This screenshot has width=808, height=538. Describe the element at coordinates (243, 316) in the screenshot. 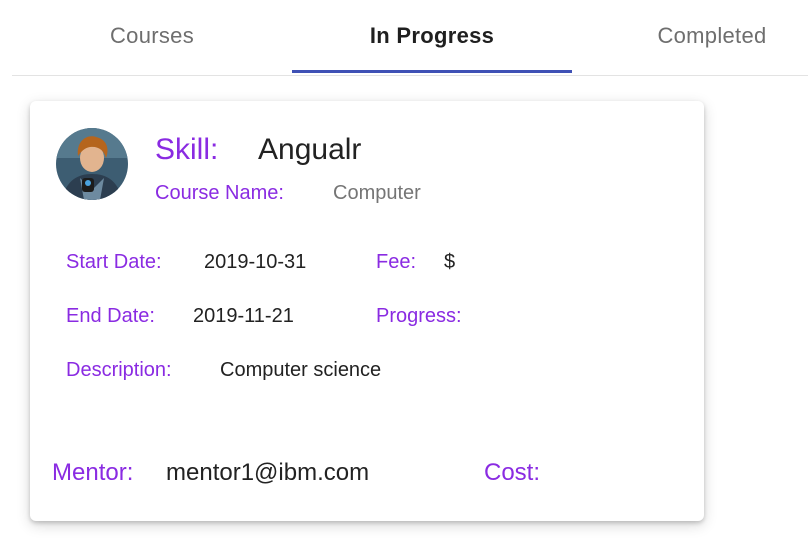

I see `end-date-value: 2019-11-21` at that location.